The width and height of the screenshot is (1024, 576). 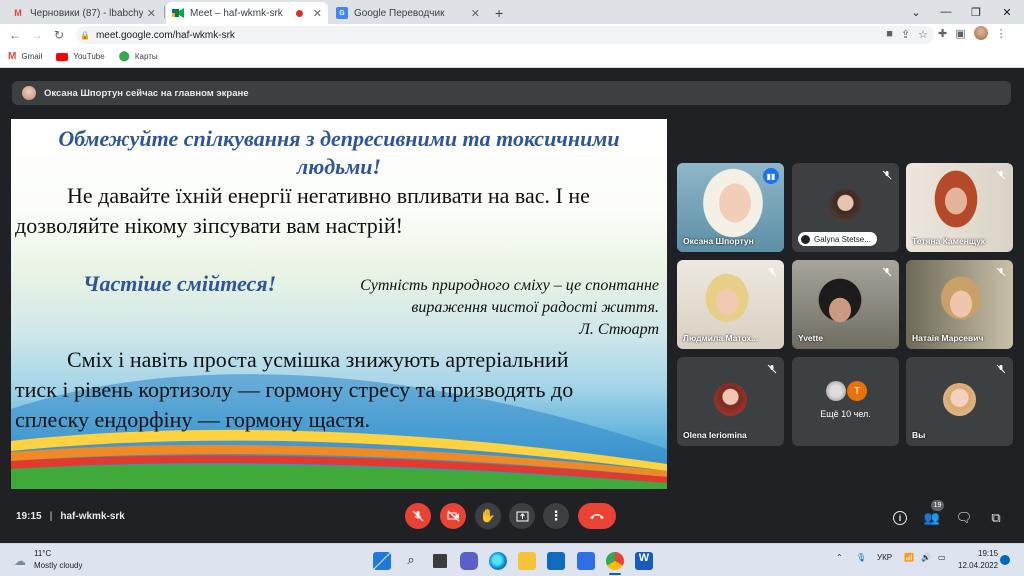 I want to click on raise-hand-button: ✋, so click(x=488, y=516).